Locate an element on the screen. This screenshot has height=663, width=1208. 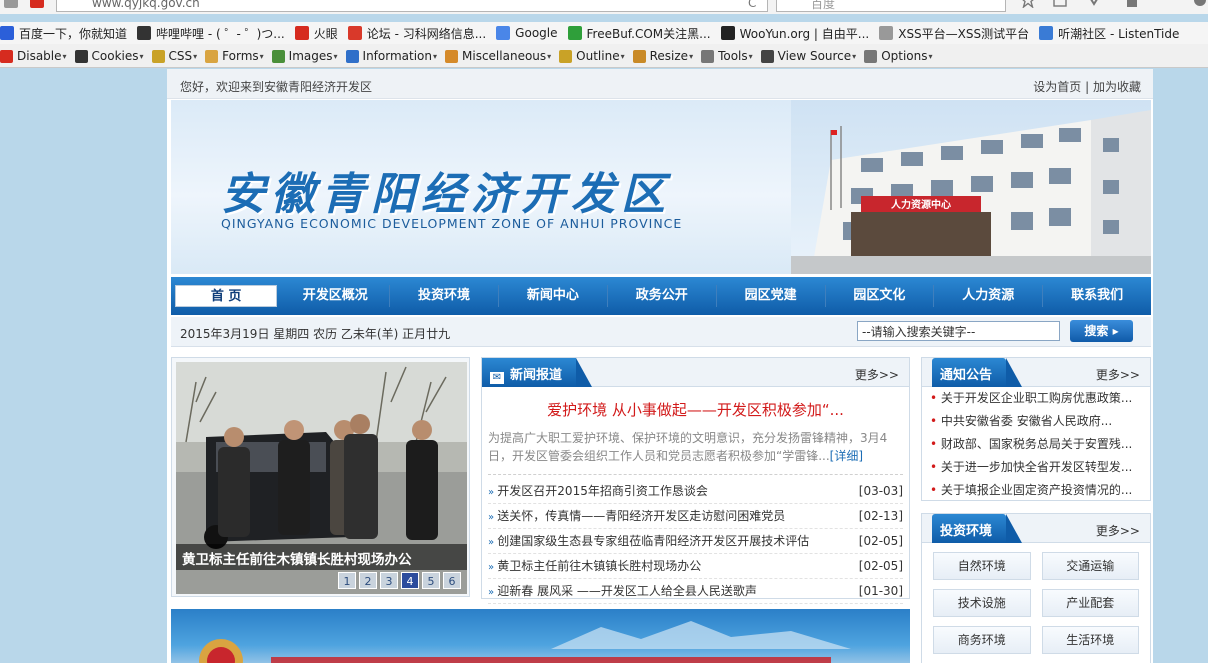
news-panel-title: 新闻报道 is located at coordinates (536, 375).